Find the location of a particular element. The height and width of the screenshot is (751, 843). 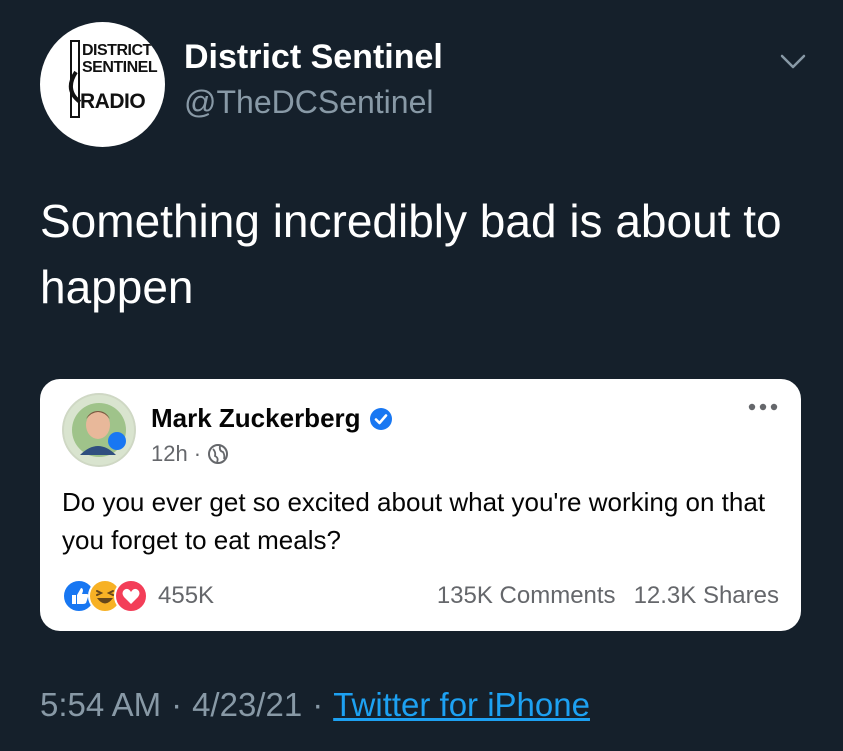

verified-badge-icon is located at coordinates (380, 418).